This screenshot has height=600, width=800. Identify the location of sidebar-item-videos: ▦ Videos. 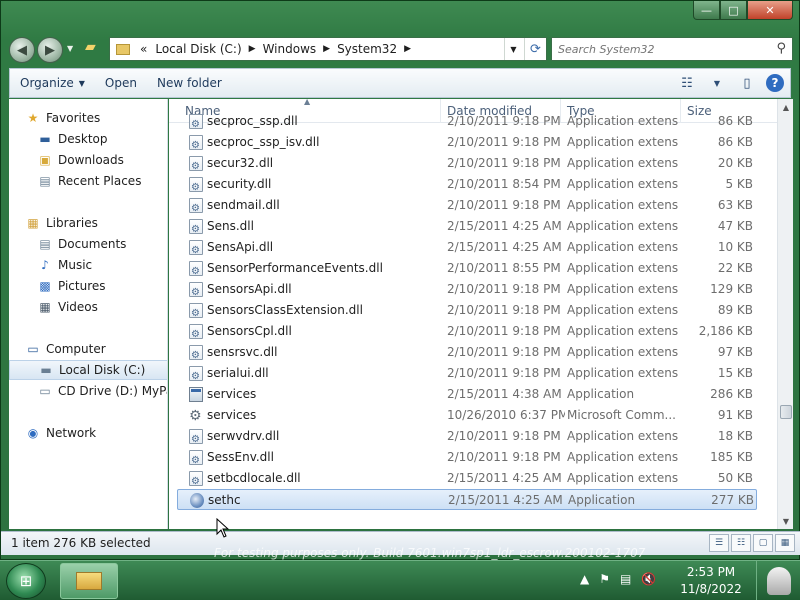
(102, 307).